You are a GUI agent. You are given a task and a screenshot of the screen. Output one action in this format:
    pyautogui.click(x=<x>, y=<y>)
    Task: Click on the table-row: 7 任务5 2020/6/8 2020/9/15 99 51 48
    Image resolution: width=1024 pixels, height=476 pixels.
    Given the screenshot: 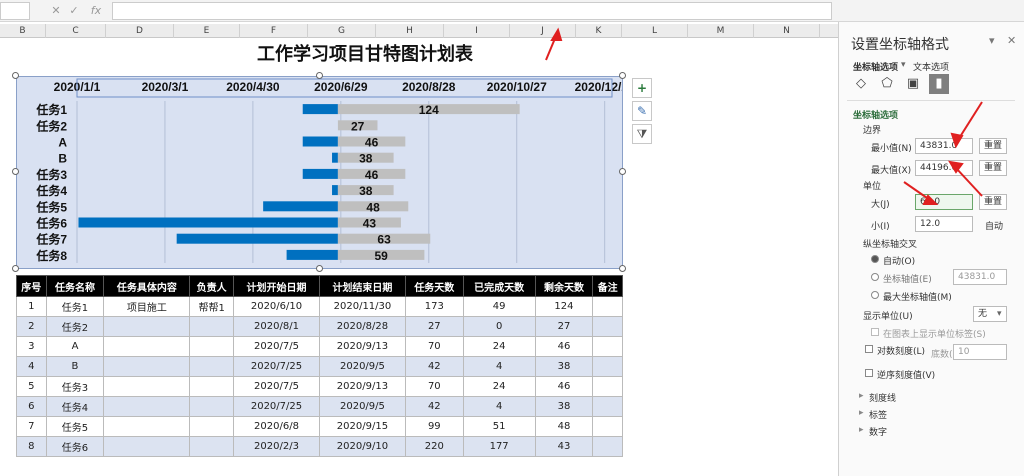 What is the action you would take?
    pyautogui.click(x=319, y=426)
    